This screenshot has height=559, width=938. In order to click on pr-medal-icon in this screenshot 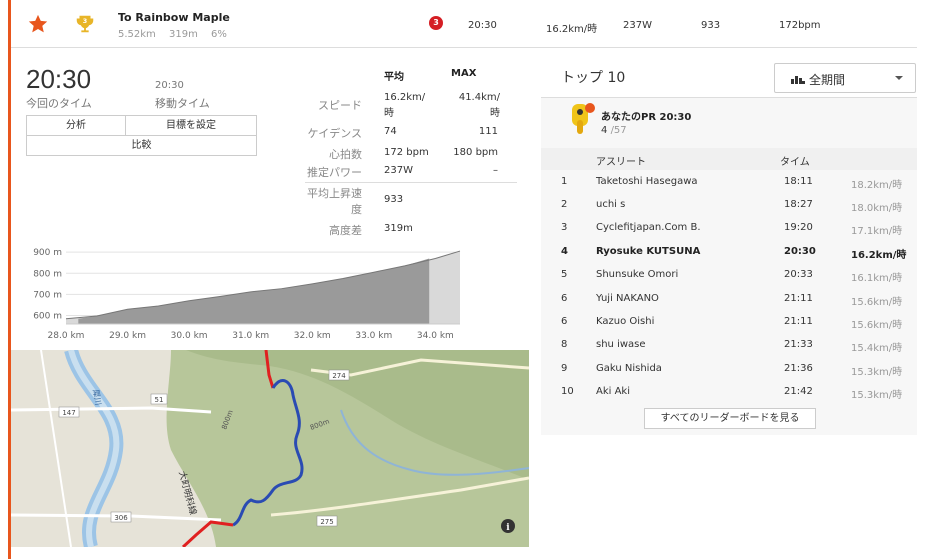, I will do `click(583, 118)`.